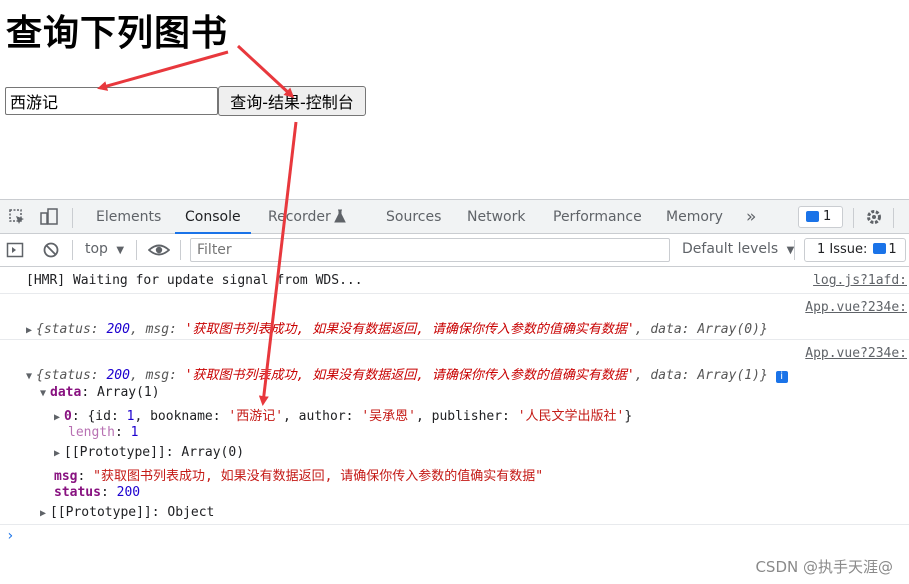 This screenshot has height=584, width=909. I want to click on gear-icon, so click(874, 217).